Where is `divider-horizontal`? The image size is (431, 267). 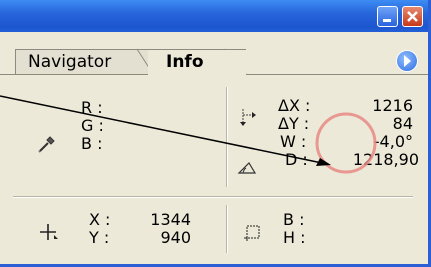 divider-horizontal is located at coordinates (213, 197).